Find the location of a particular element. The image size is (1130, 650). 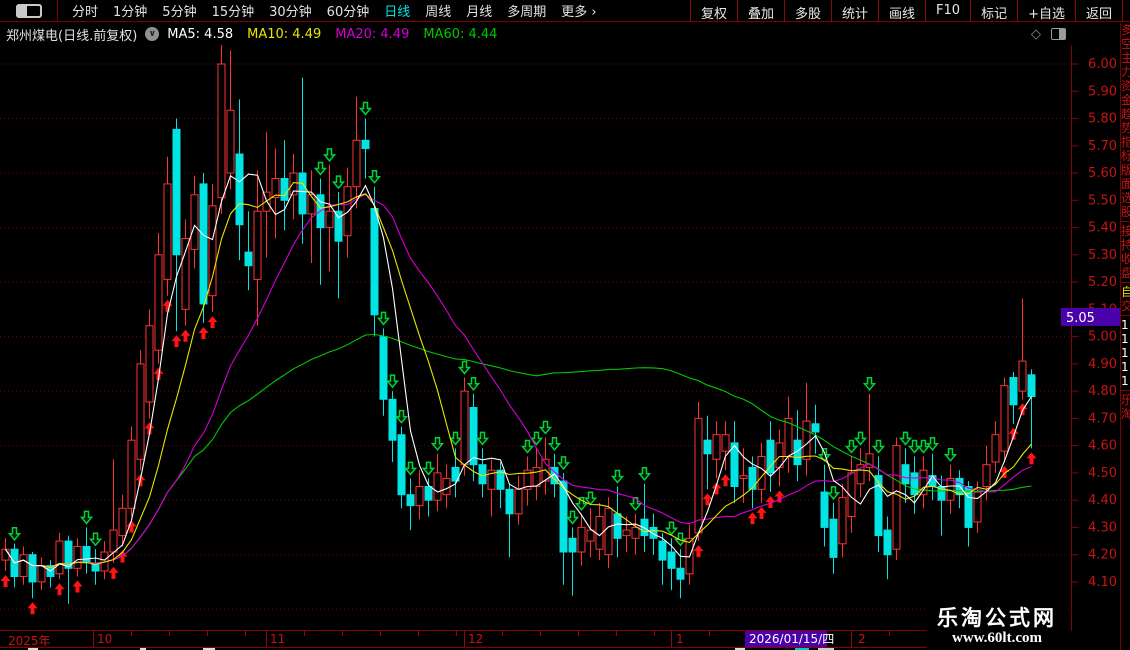

tab-period-9: 多周期 is located at coordinates (526, 10).